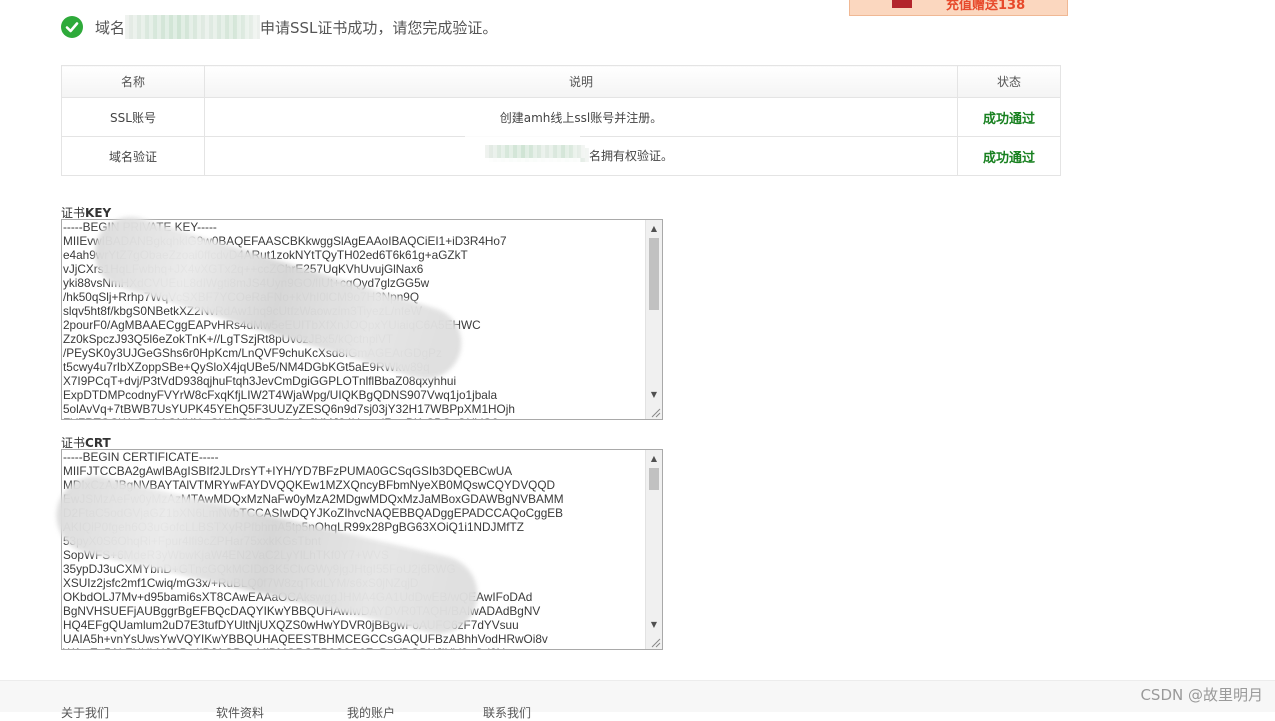  I want to click on footer-link-account: 我的账户, so click(371, 712).